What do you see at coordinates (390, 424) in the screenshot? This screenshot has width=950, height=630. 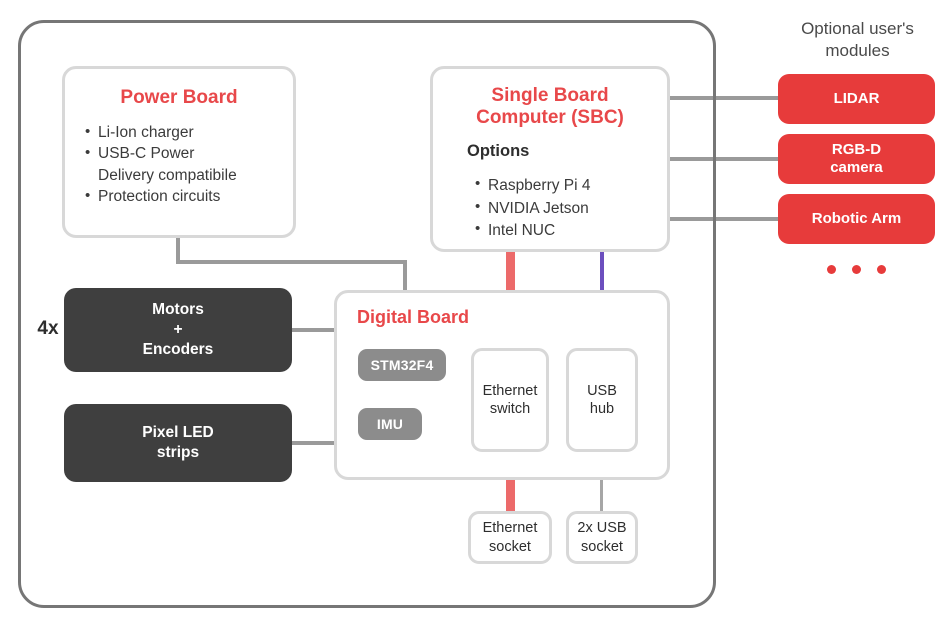 I see `imu-chip: IMU` at bounding box center [390, 424].